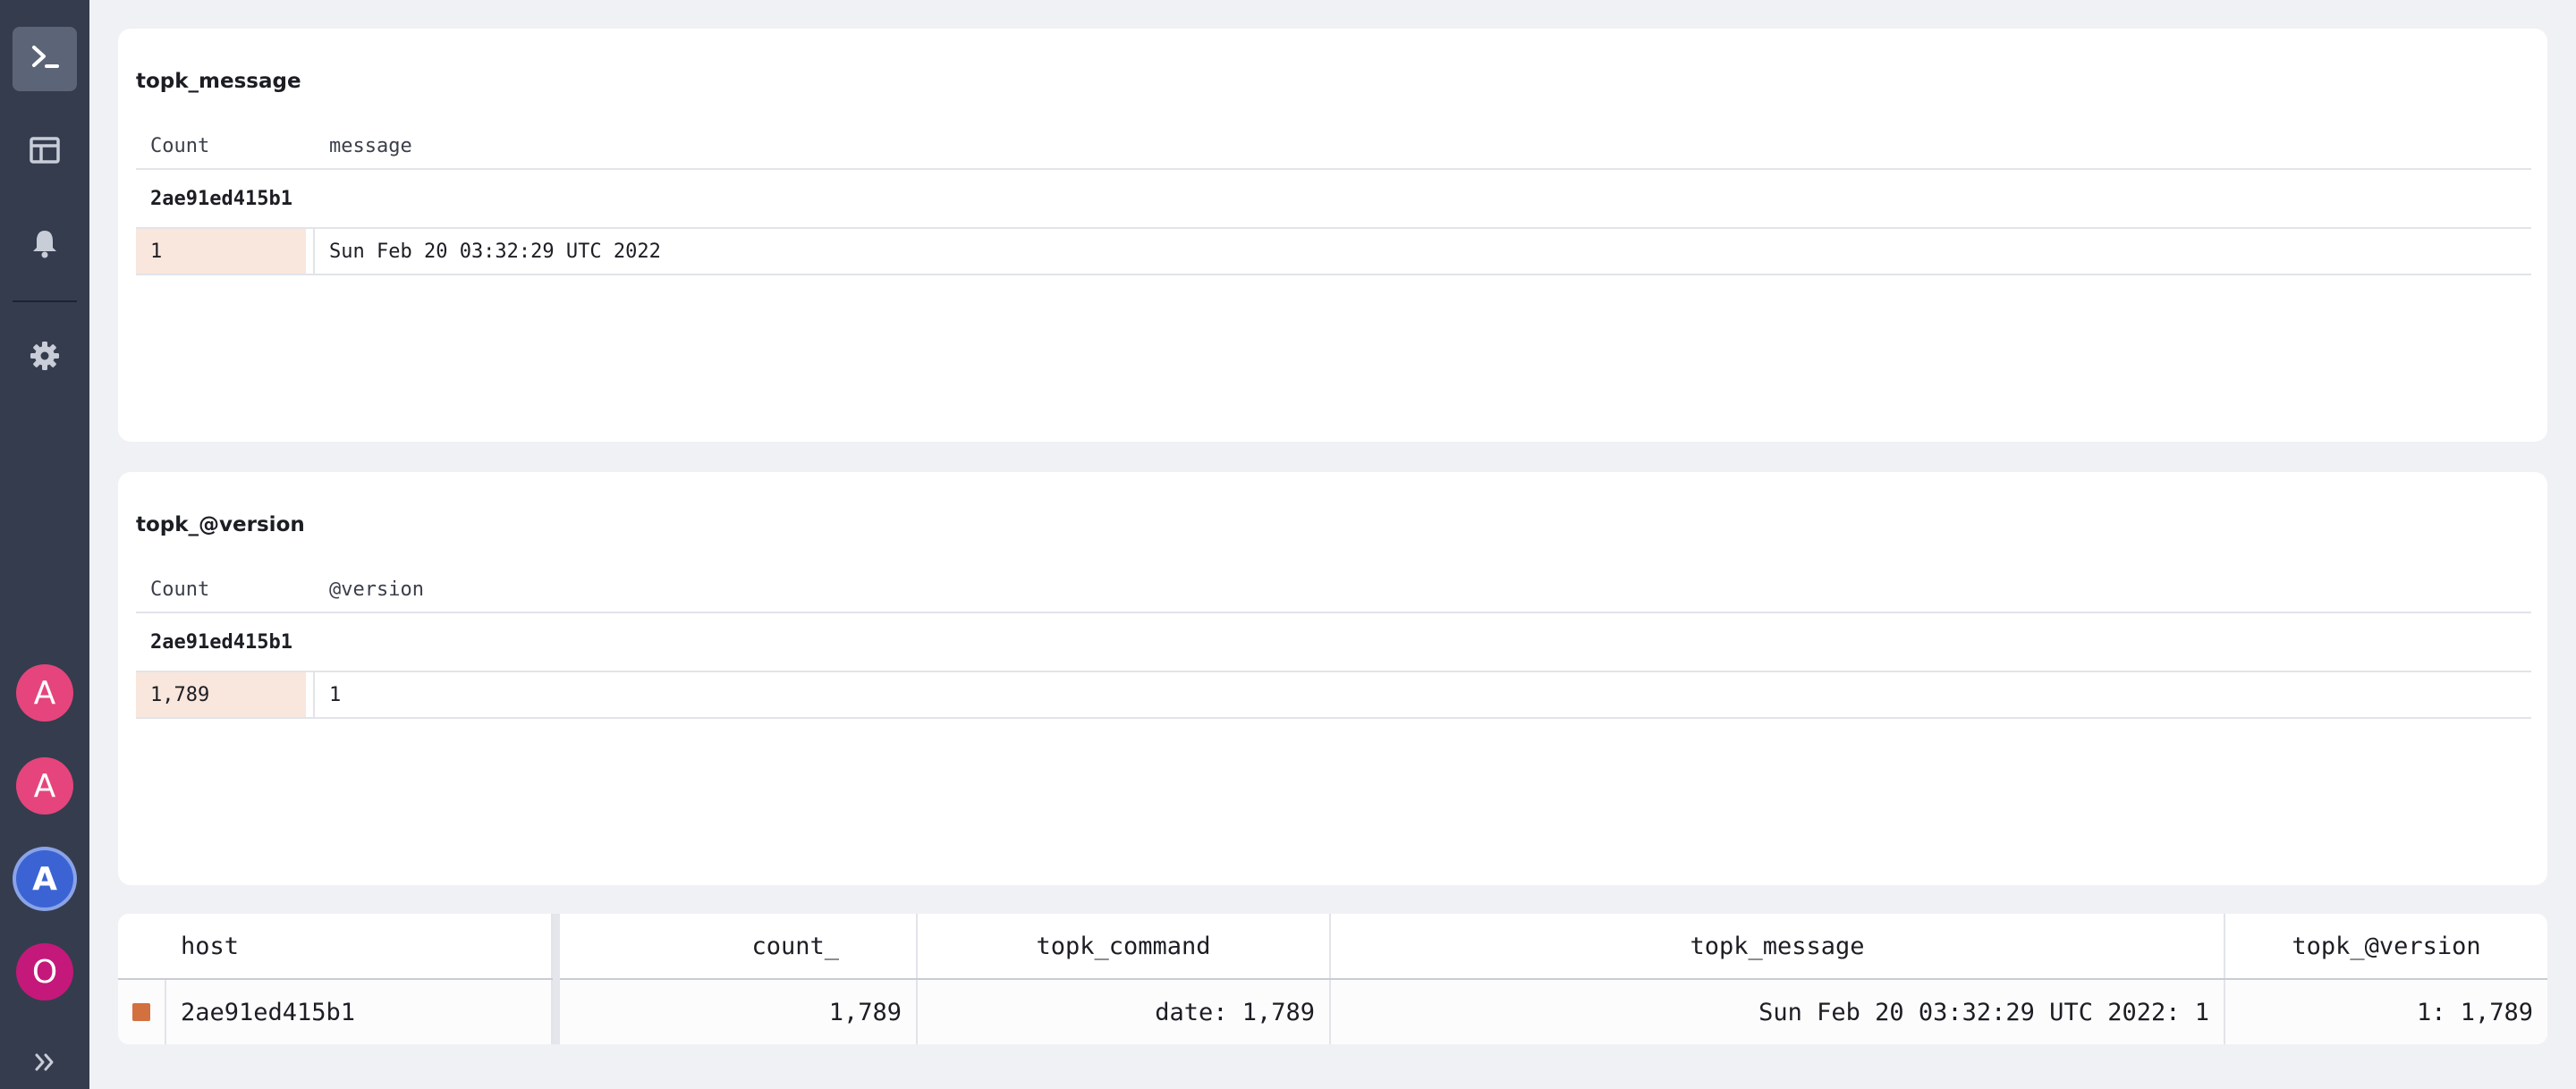 This screenshot has height=1089, width=2576. I want to click on column-header-topk-version: topk_@version, so click(2386, 946).